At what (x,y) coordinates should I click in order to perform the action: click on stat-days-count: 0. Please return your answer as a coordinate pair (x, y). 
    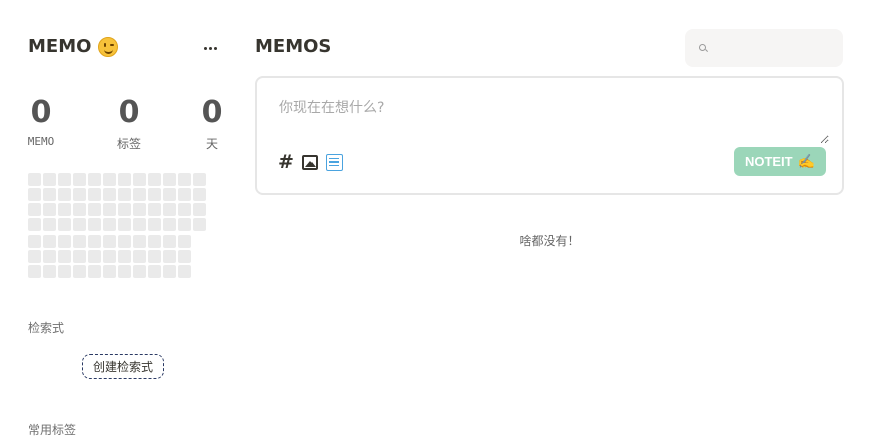
    Looking at the image, I should click on (212, 112).